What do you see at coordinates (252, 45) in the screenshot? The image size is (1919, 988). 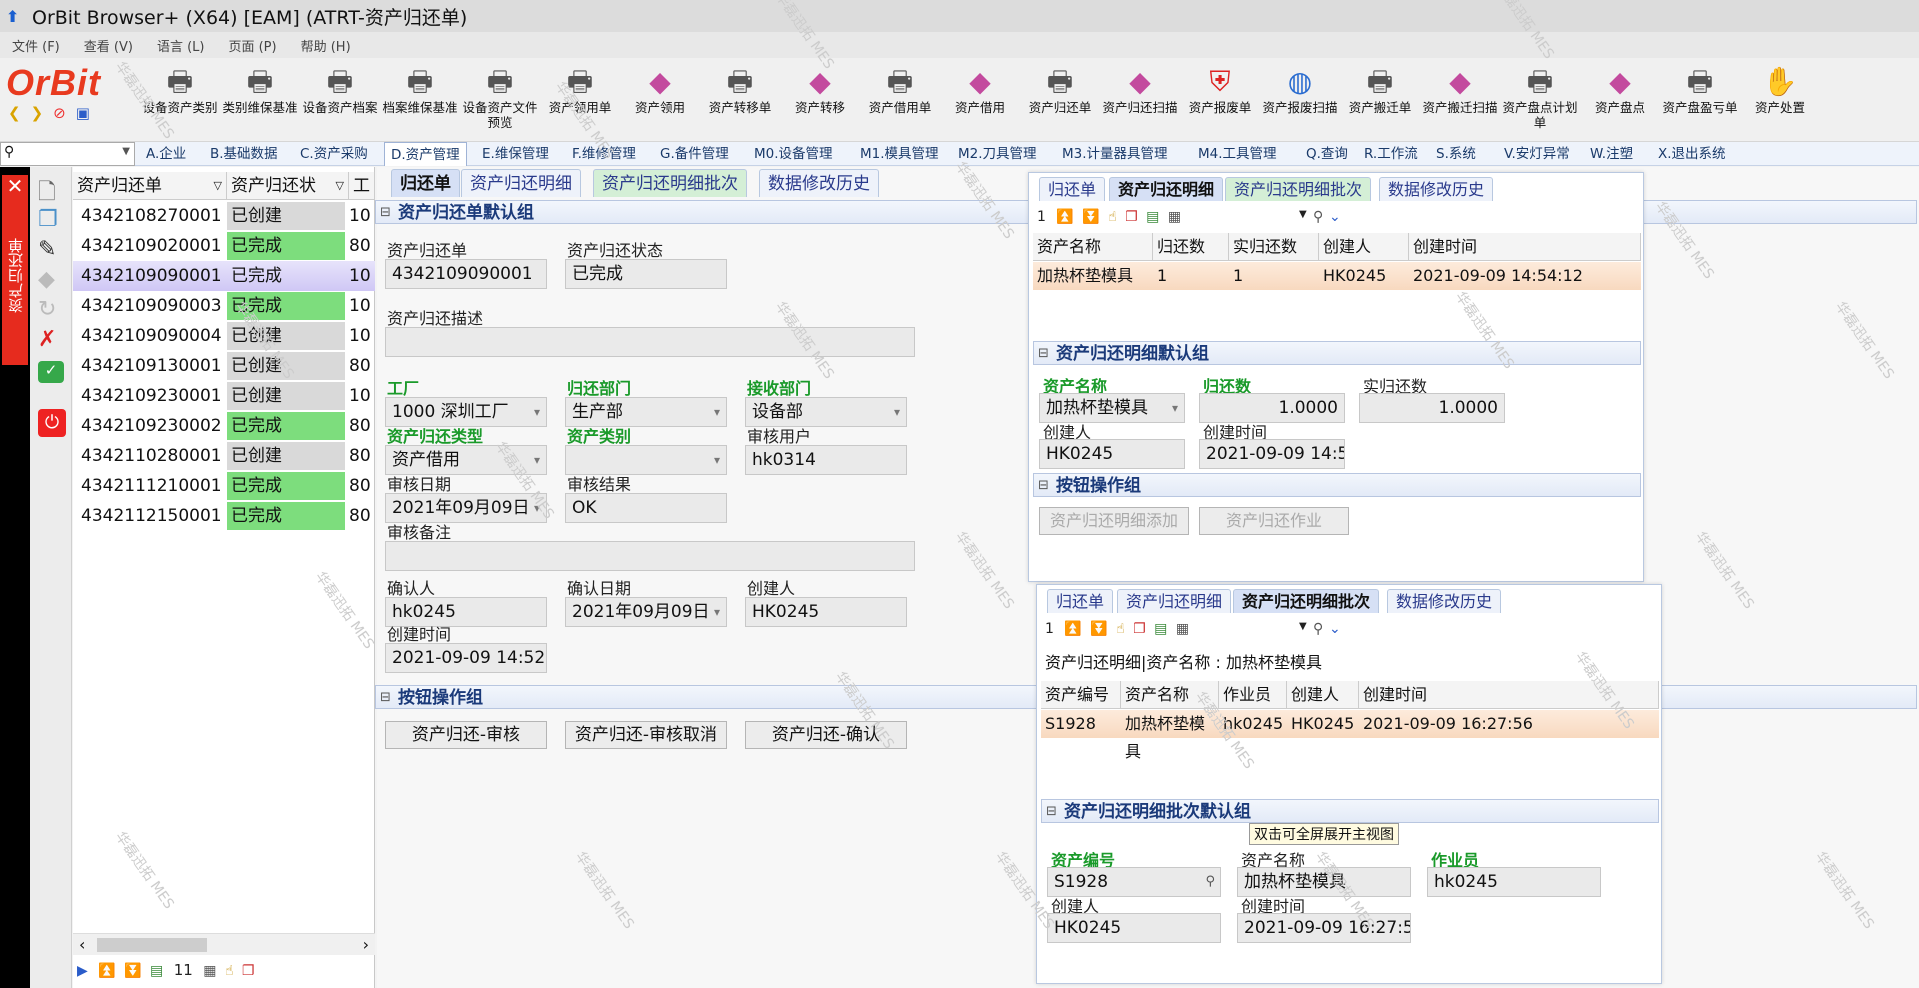 I see `menu-page: 页面 (P)` at bounding box center [252, 45].